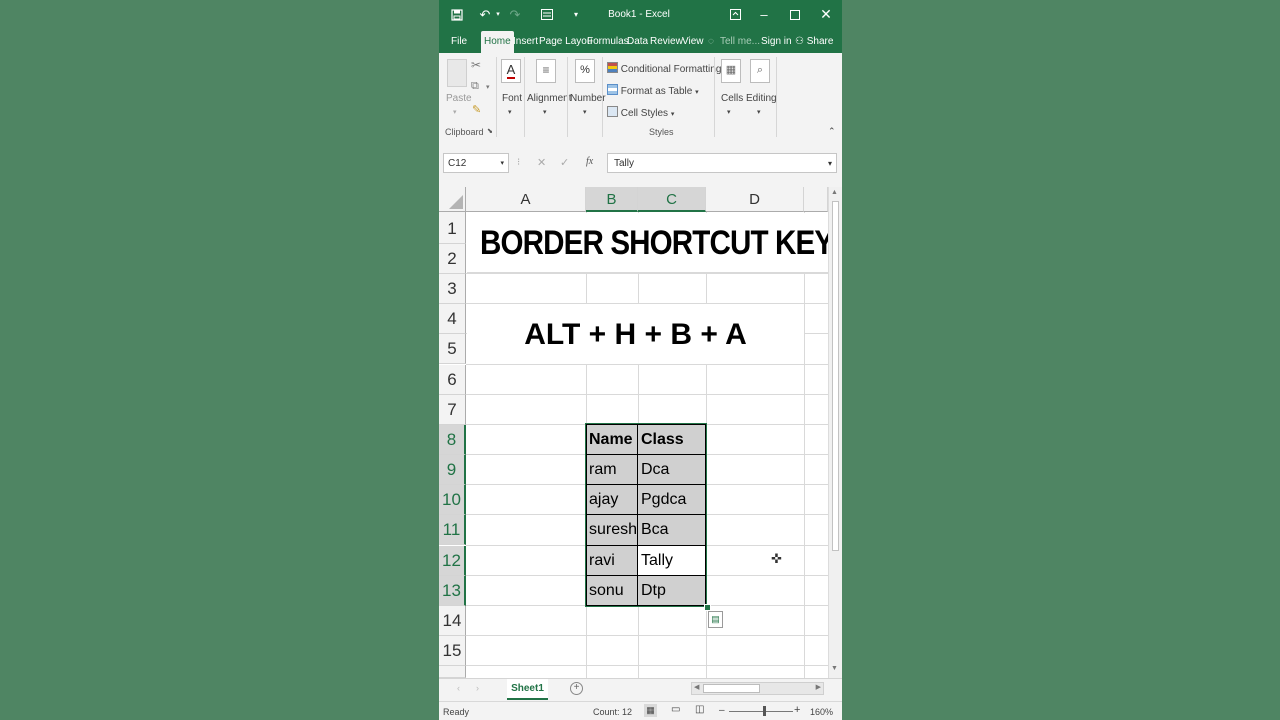 Image resolution: width=1280 pixels, height=720 pixels. Describe the element at coordinates (452, 289) in the screenshot. I see `row-header-3: 3` at that location.